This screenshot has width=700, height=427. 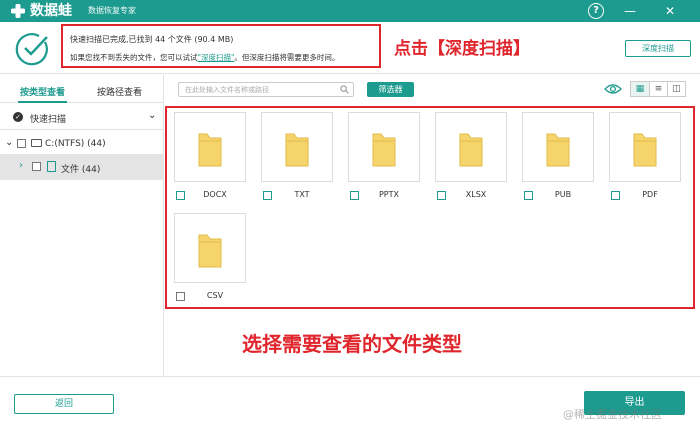 What do you see at coordinates (390, 89) in the screenshot?
I see `filter-button: 筛选器` at bounding box center [390, 89].